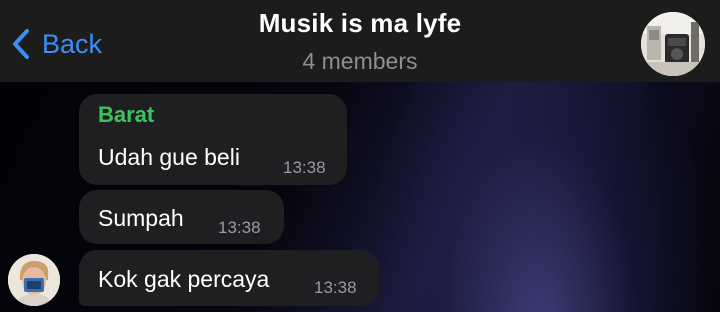  I want to click on member-count: 4 members, so click(360, 61).